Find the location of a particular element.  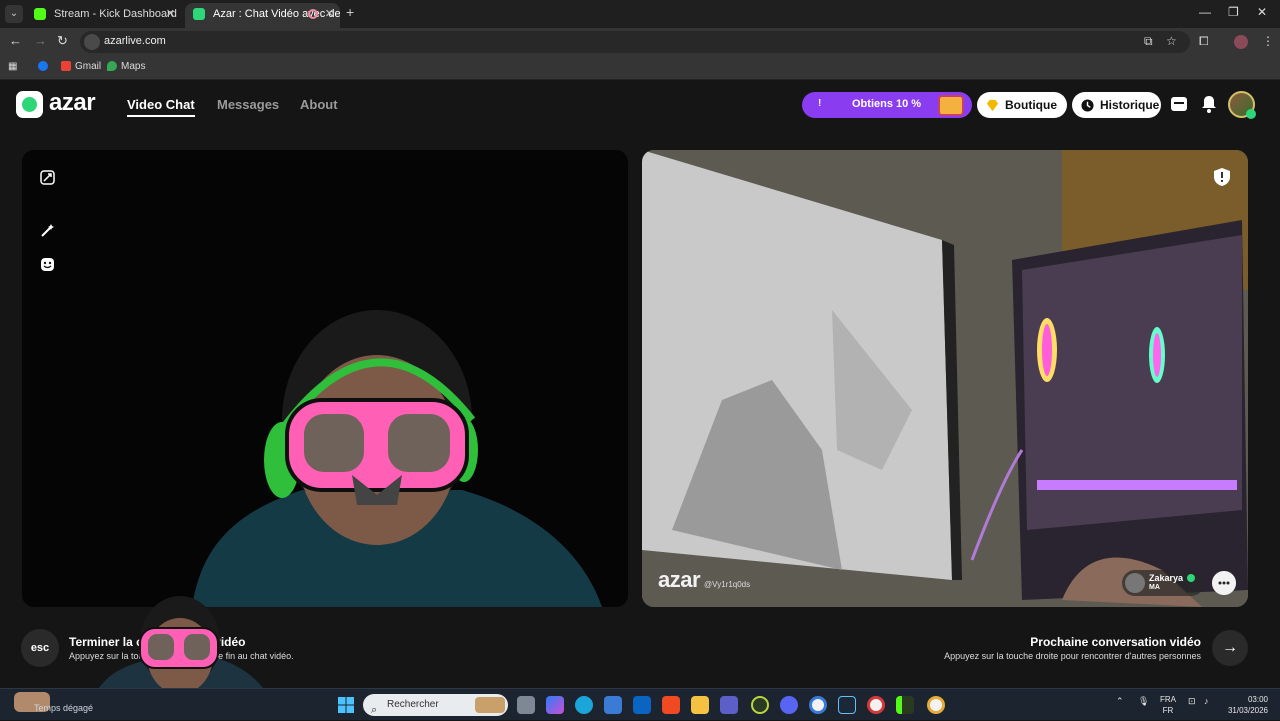

browser-toolbar: ← → ↻ azarlive.com ⧉ ☆ ⧠ ⋮ is located at coordinates (640, 42).